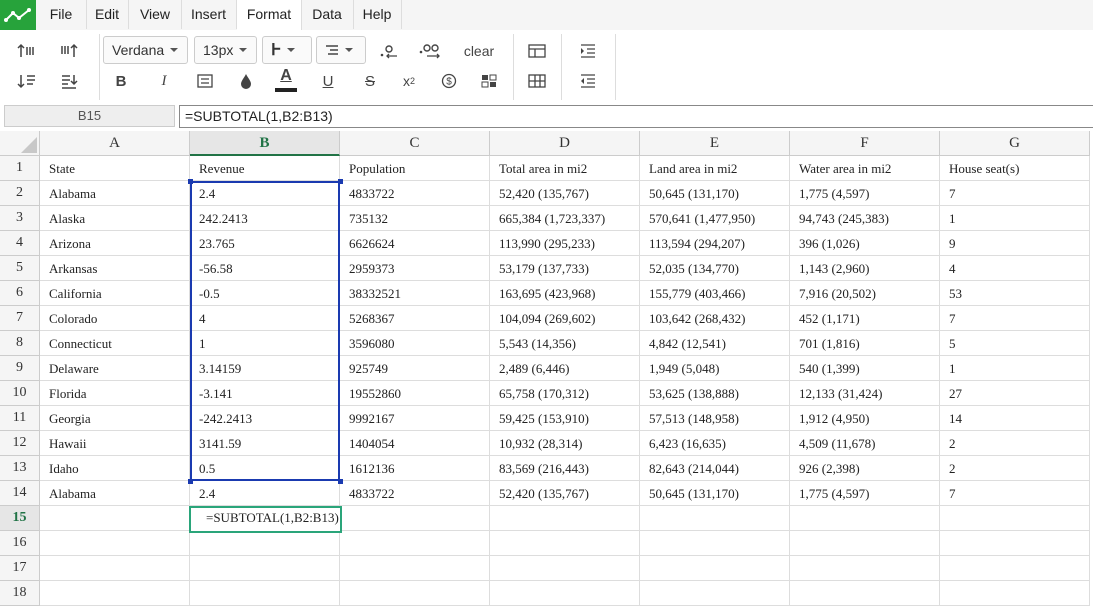 The width and height of the screenshot is (1093, 606). Describe the element at coordinates (415, 343) in the screenshot. I see `cell-c8: 3596080` at that location.